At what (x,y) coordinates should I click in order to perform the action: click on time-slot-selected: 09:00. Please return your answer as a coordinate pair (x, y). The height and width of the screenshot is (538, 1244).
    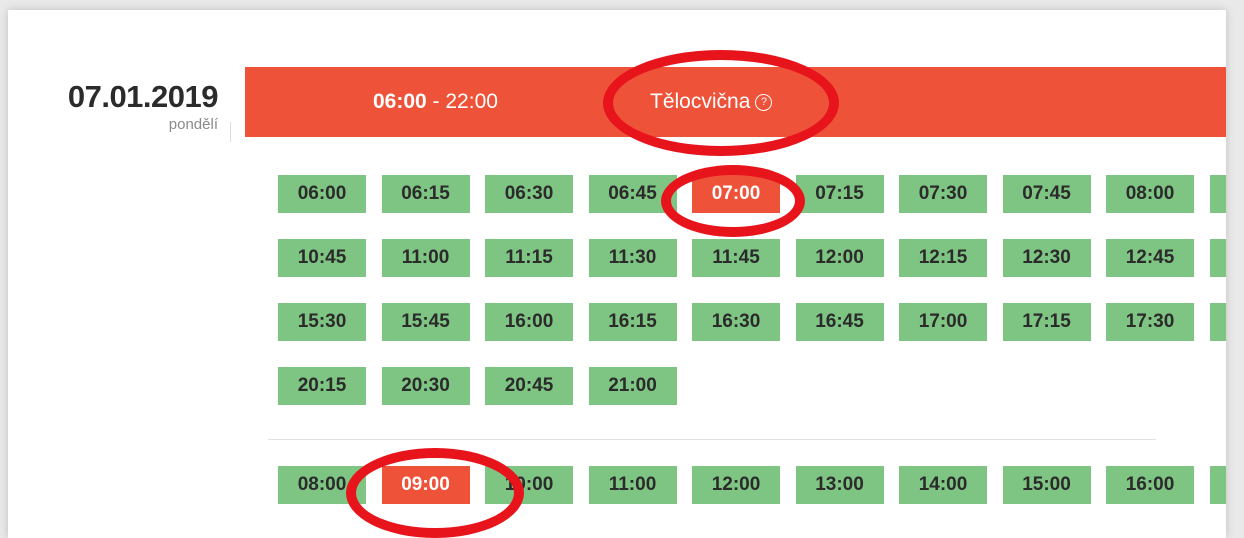
    Looking at the image, I should click on (425, 485).